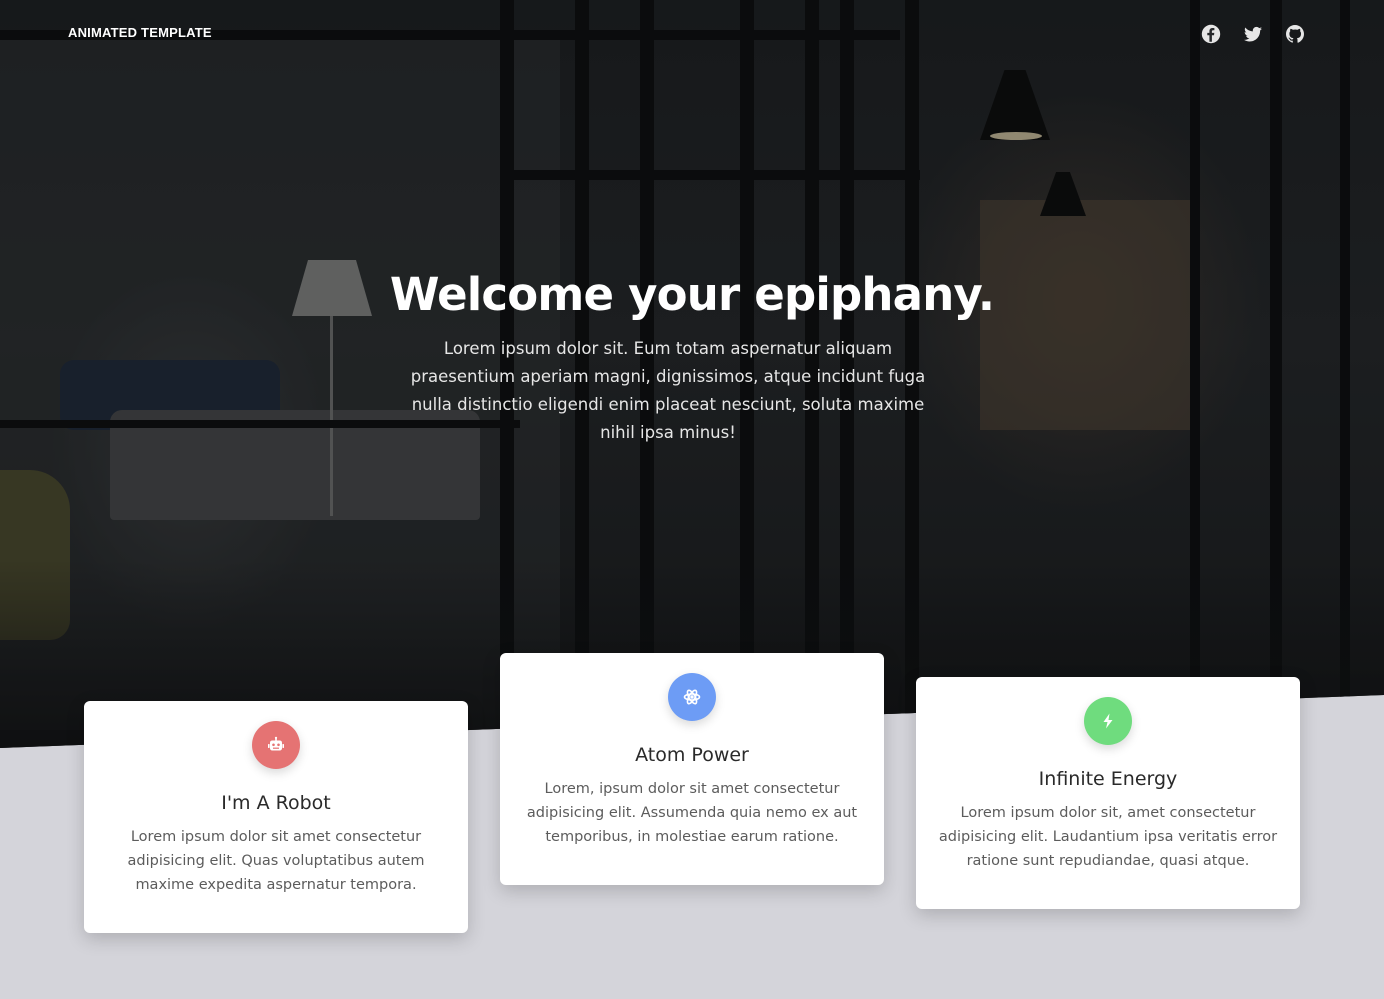 The width and height of the screenshot is (1384, 999). What do you see at coordinates (276, 803) in the screenshot?
I see `feature-title: I'm A Robot` at bounding box center [276, 803].